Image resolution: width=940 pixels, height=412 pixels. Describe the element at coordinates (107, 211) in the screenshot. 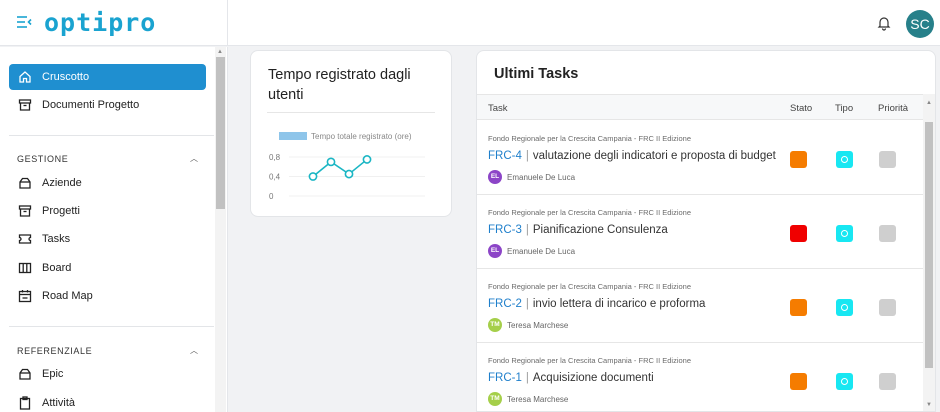

I see `sidebar-item-progetti: Progetti` at that location.